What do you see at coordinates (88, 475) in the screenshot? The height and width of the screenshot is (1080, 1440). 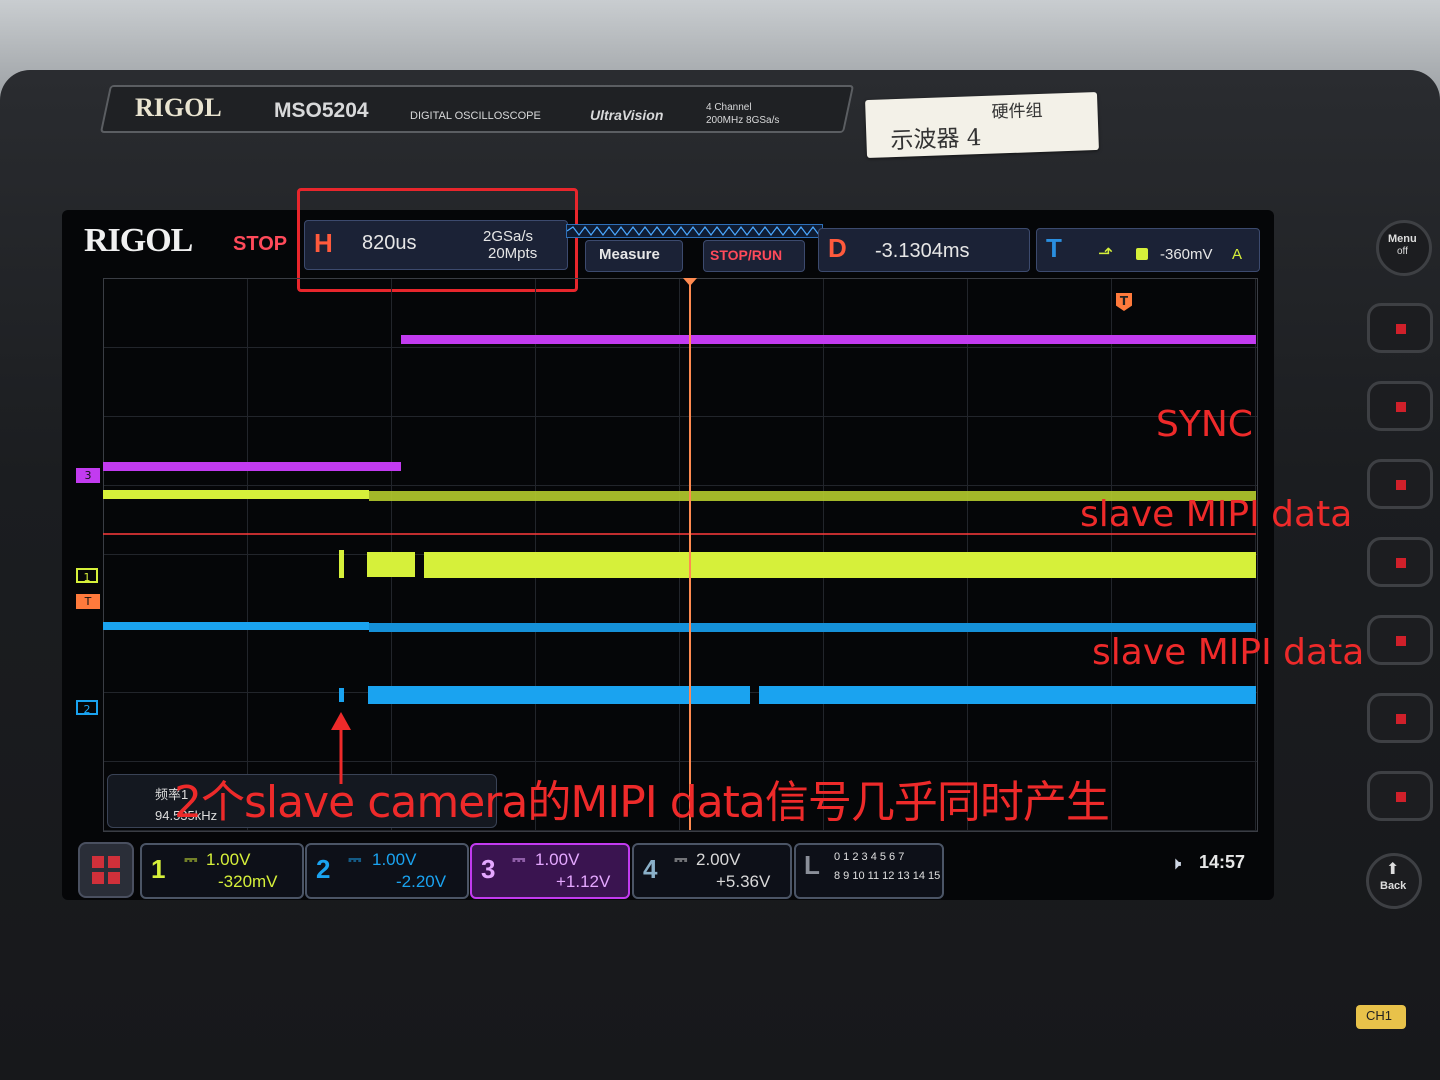 I see `ch3-marker: 3` at bounding box center [88, 475].